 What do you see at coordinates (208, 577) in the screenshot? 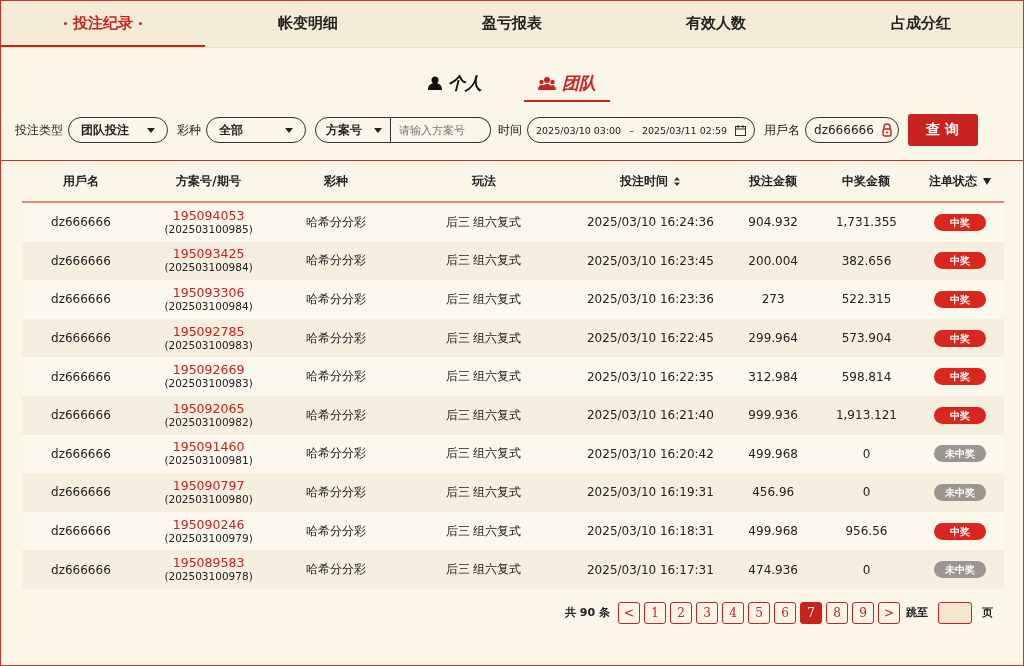
I see `issue-number: (202503100978)` at bounding box center [208, 577].